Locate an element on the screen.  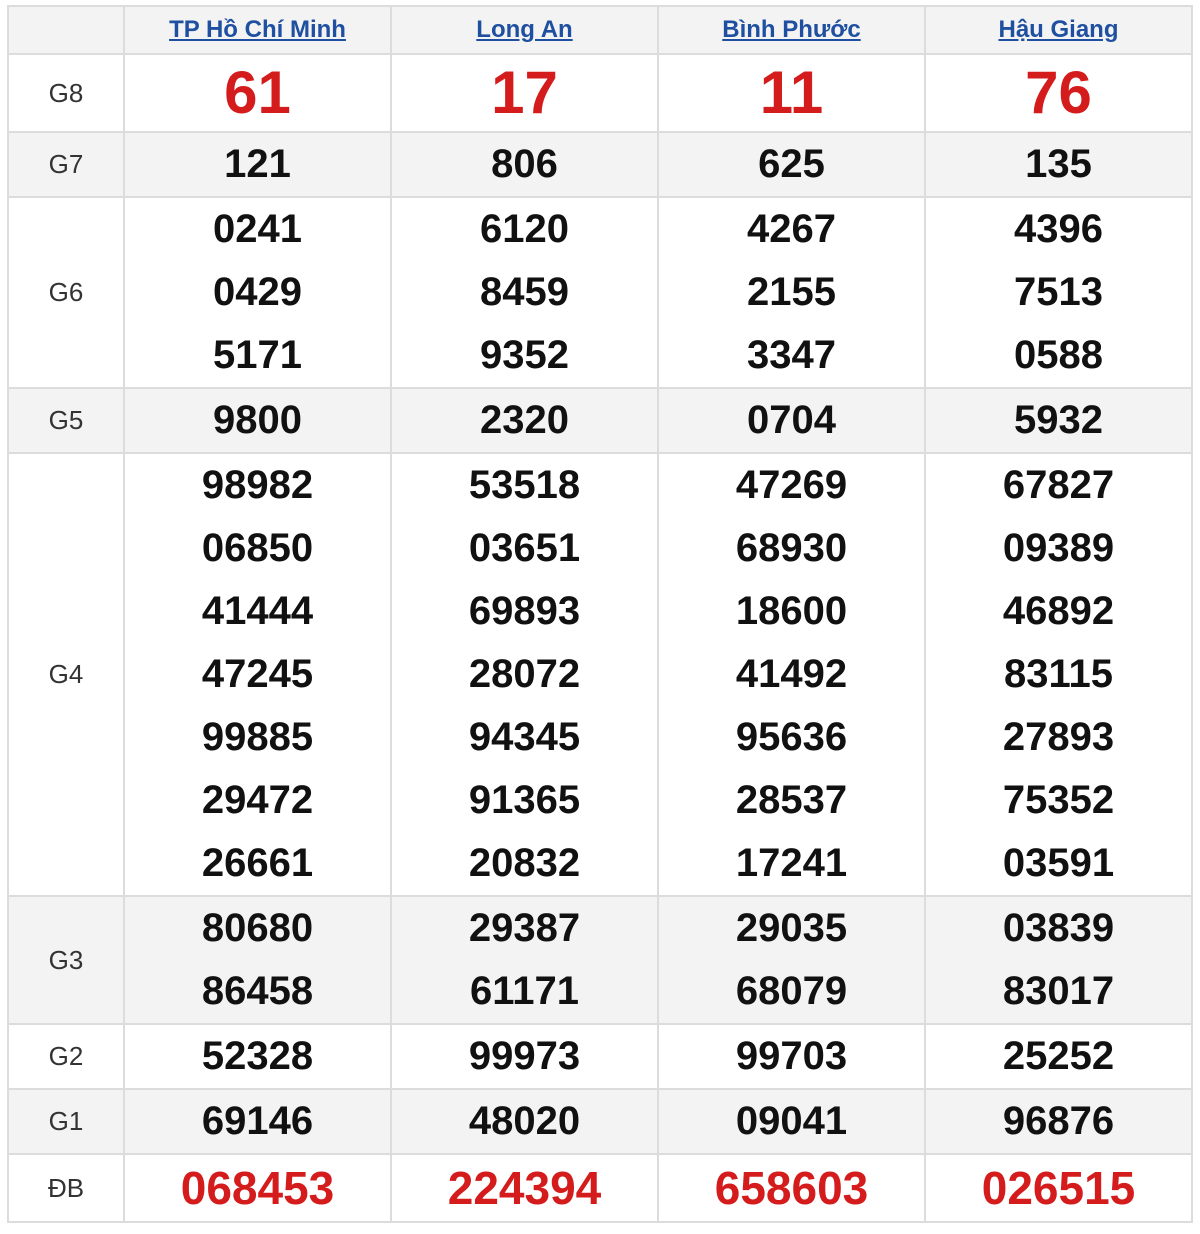
result-number: 0429 is located at coordinates (257, 292).